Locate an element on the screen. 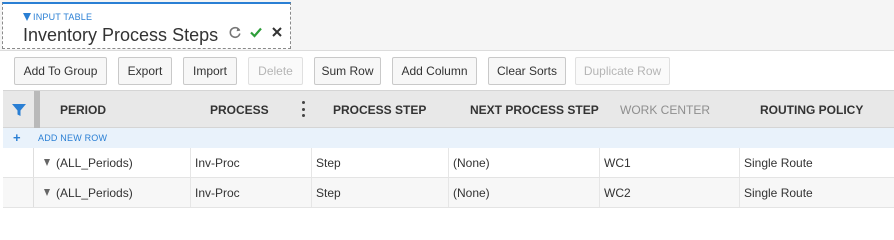  column-header-process: PROCESS is located at coordinates (239, 109).